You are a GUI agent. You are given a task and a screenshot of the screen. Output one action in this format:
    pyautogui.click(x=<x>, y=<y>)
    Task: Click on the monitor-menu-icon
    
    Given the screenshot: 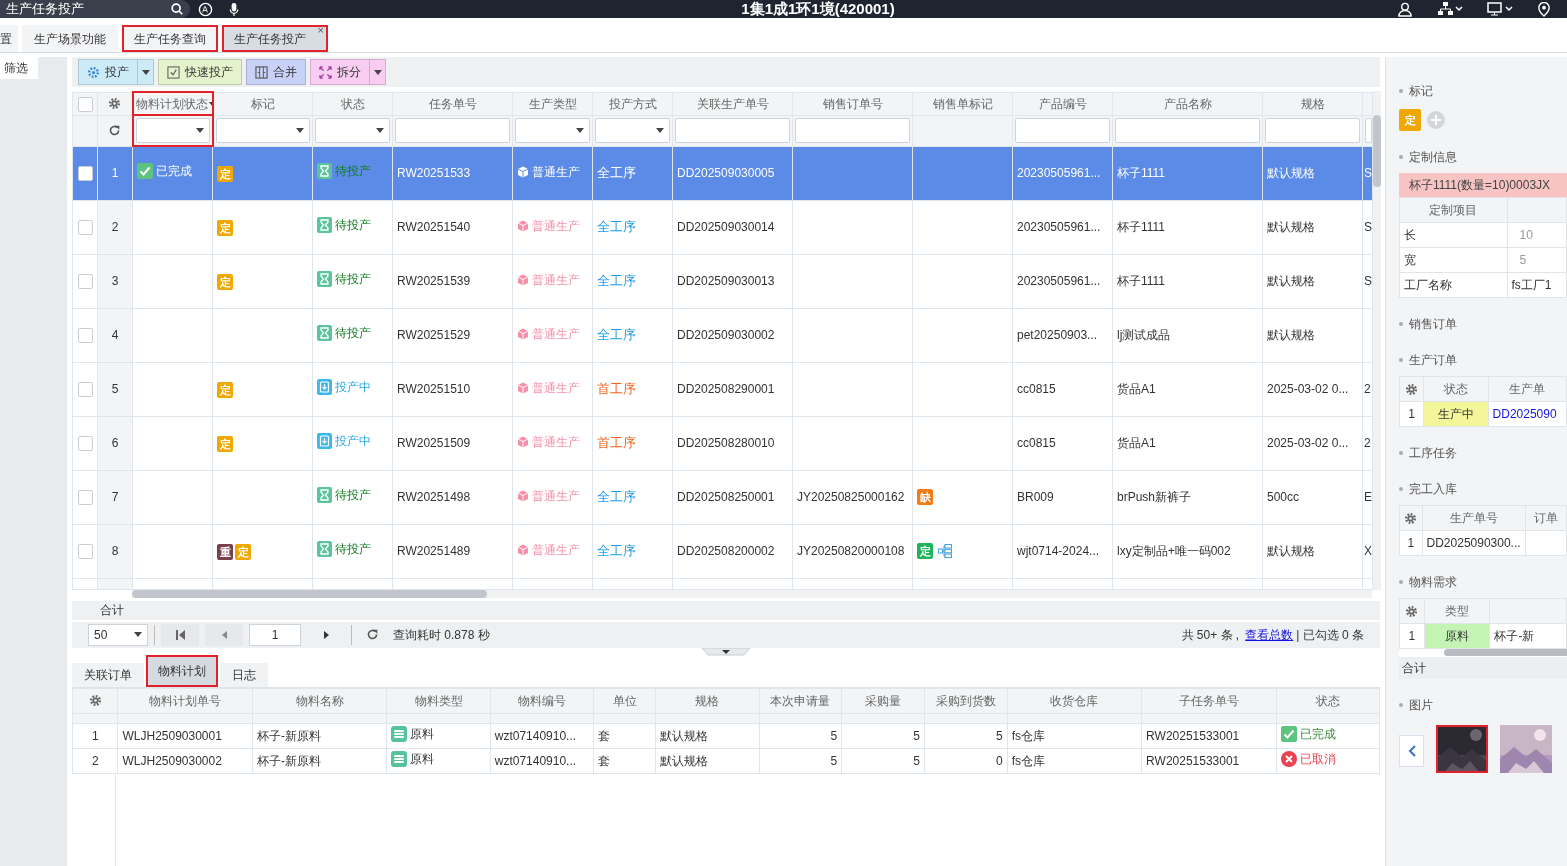 What is the action you would take?
    pyautogui.click(x=1500, y=9)
    